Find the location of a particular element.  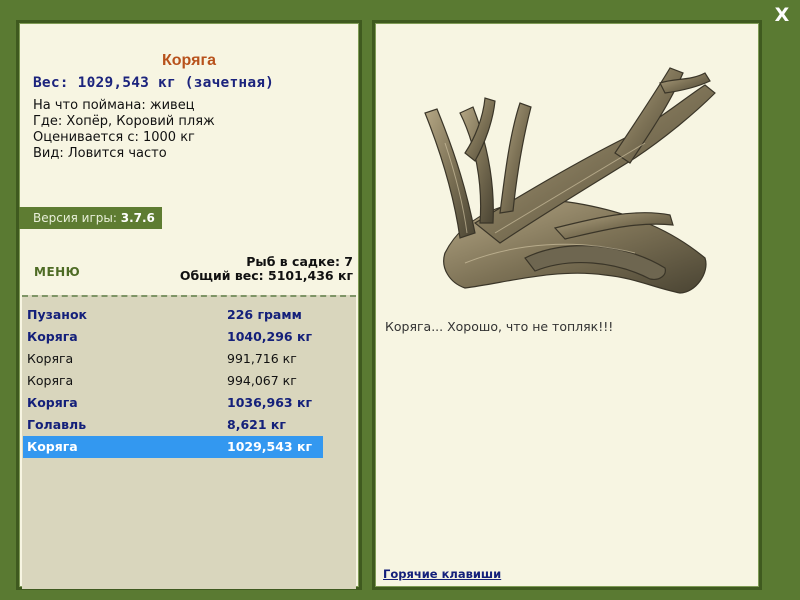

catch-row: Коряга 1029,543 кг is located at coordinates (173, 447).